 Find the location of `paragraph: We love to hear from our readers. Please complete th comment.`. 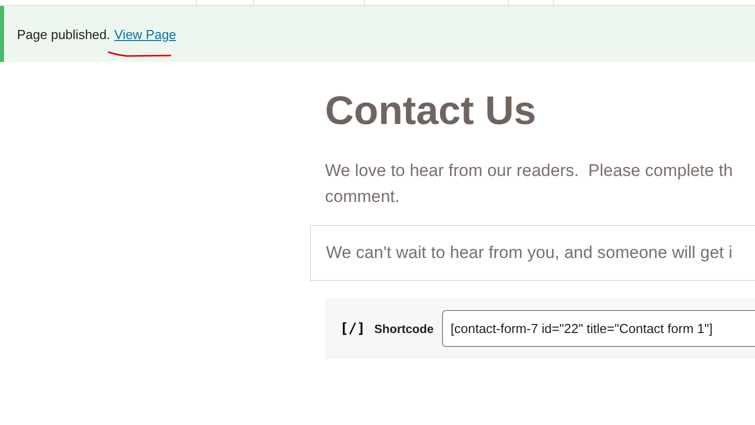

paragraph: We love to hear from our readers. Please complete th comment. is located at coordinates (529, 184).